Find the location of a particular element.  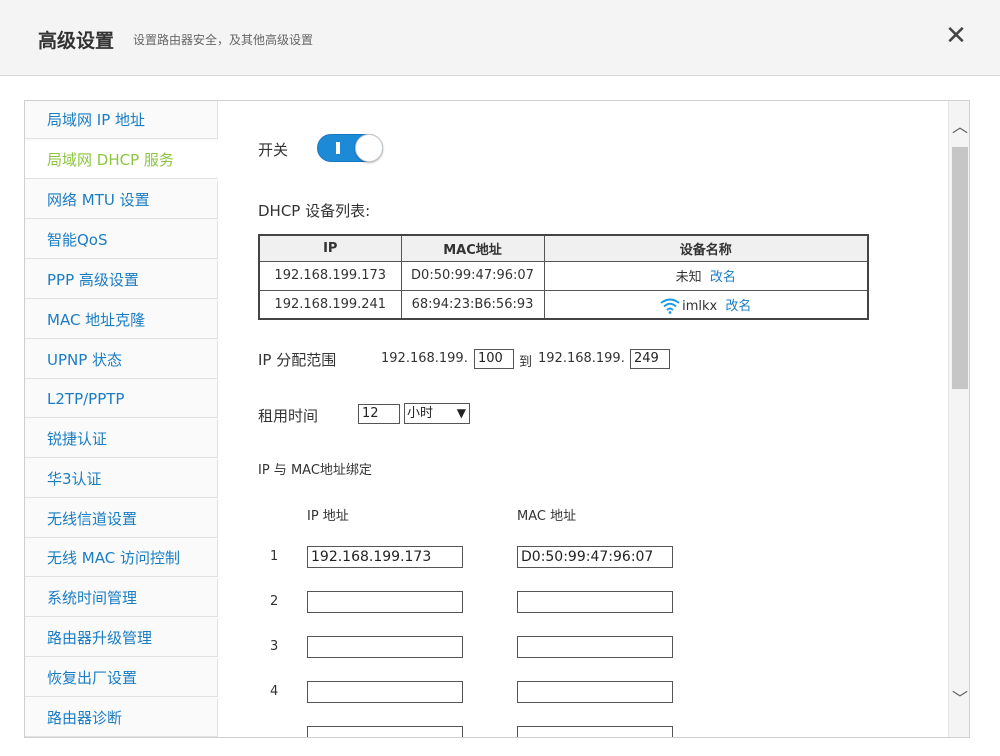

content-scrollbar: ︿ ﹀ is located at coordinates (958, 419).